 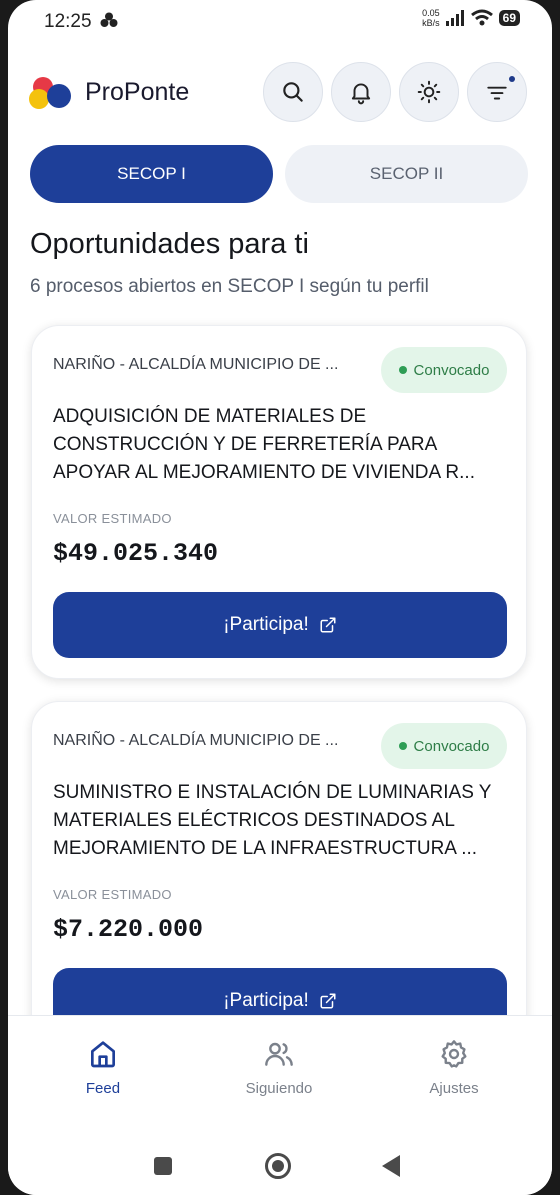 What do you see at coordinates (278, 1166) in the screenshot?
I see `home-system-button` at bounding box center [278, 1166].